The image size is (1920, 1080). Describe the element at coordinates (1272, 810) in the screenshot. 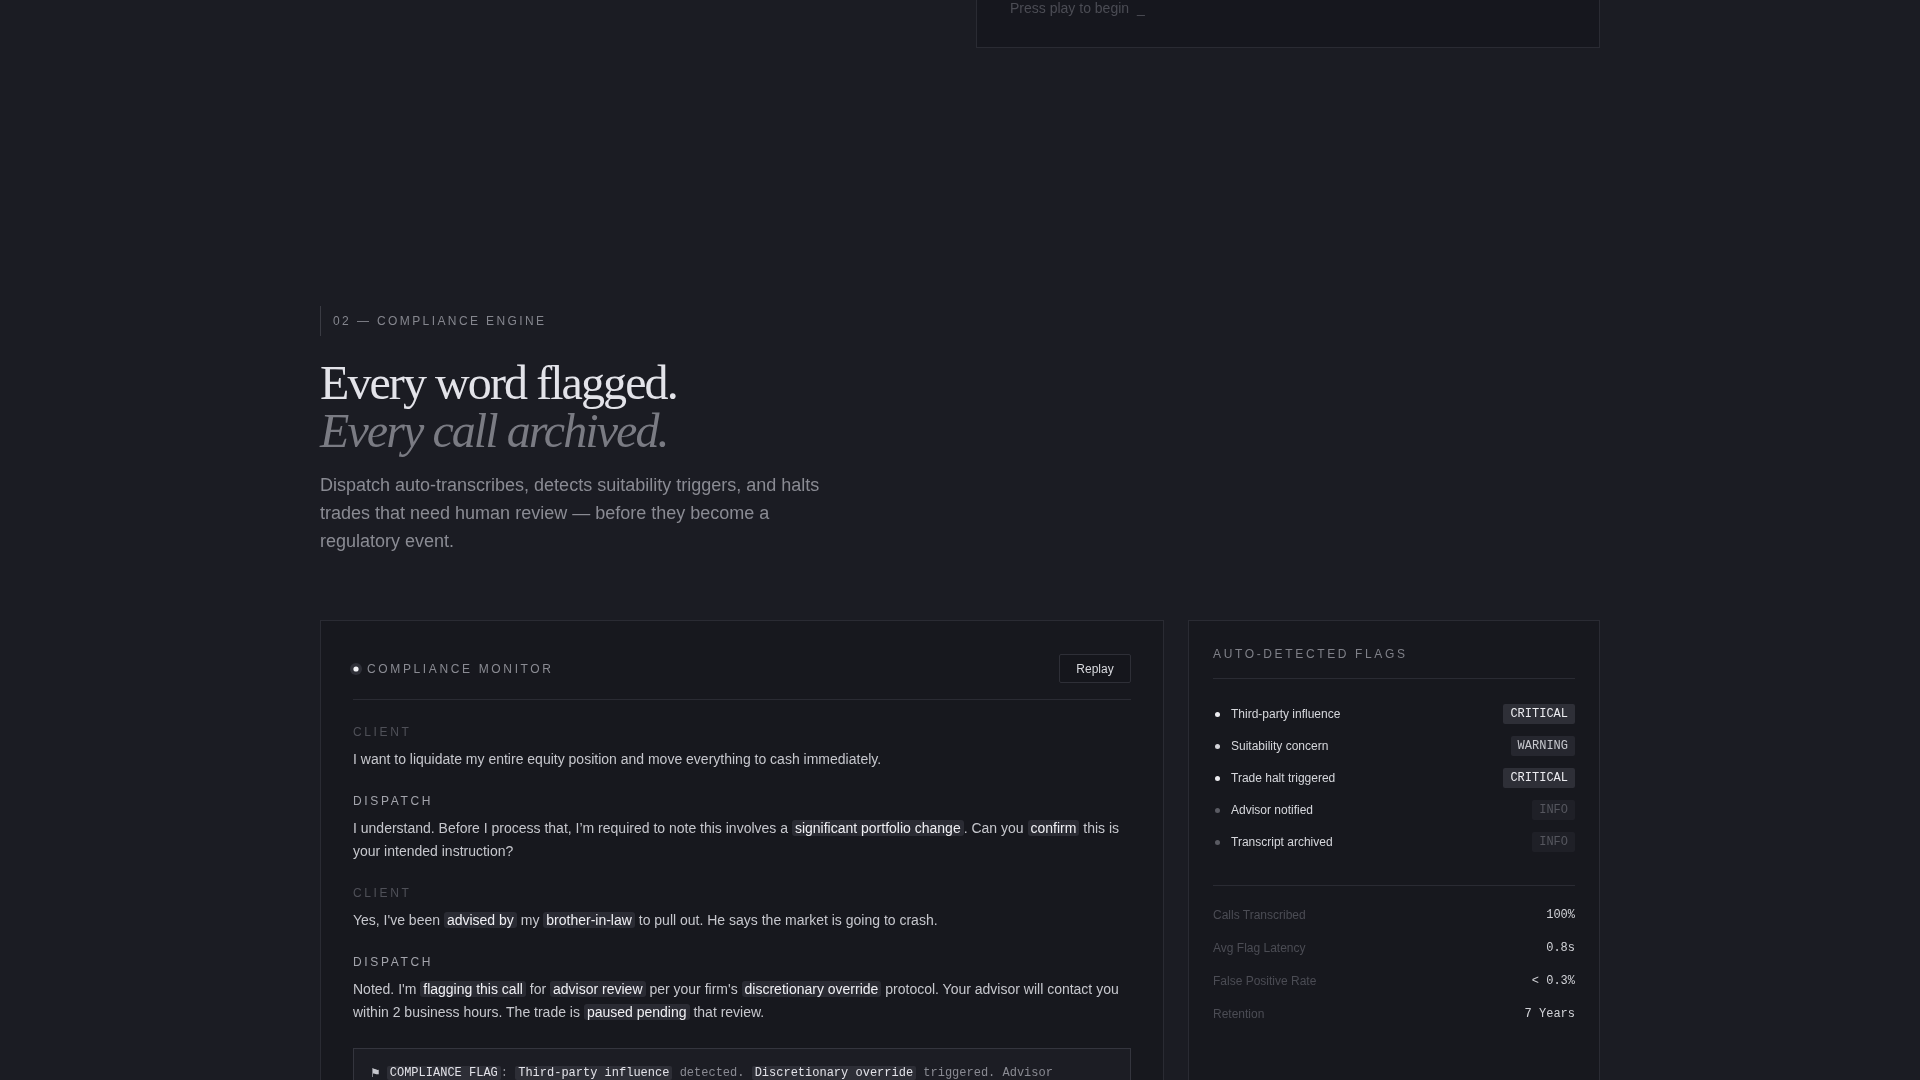

I see `flag-label: Advisor notified` at that location.